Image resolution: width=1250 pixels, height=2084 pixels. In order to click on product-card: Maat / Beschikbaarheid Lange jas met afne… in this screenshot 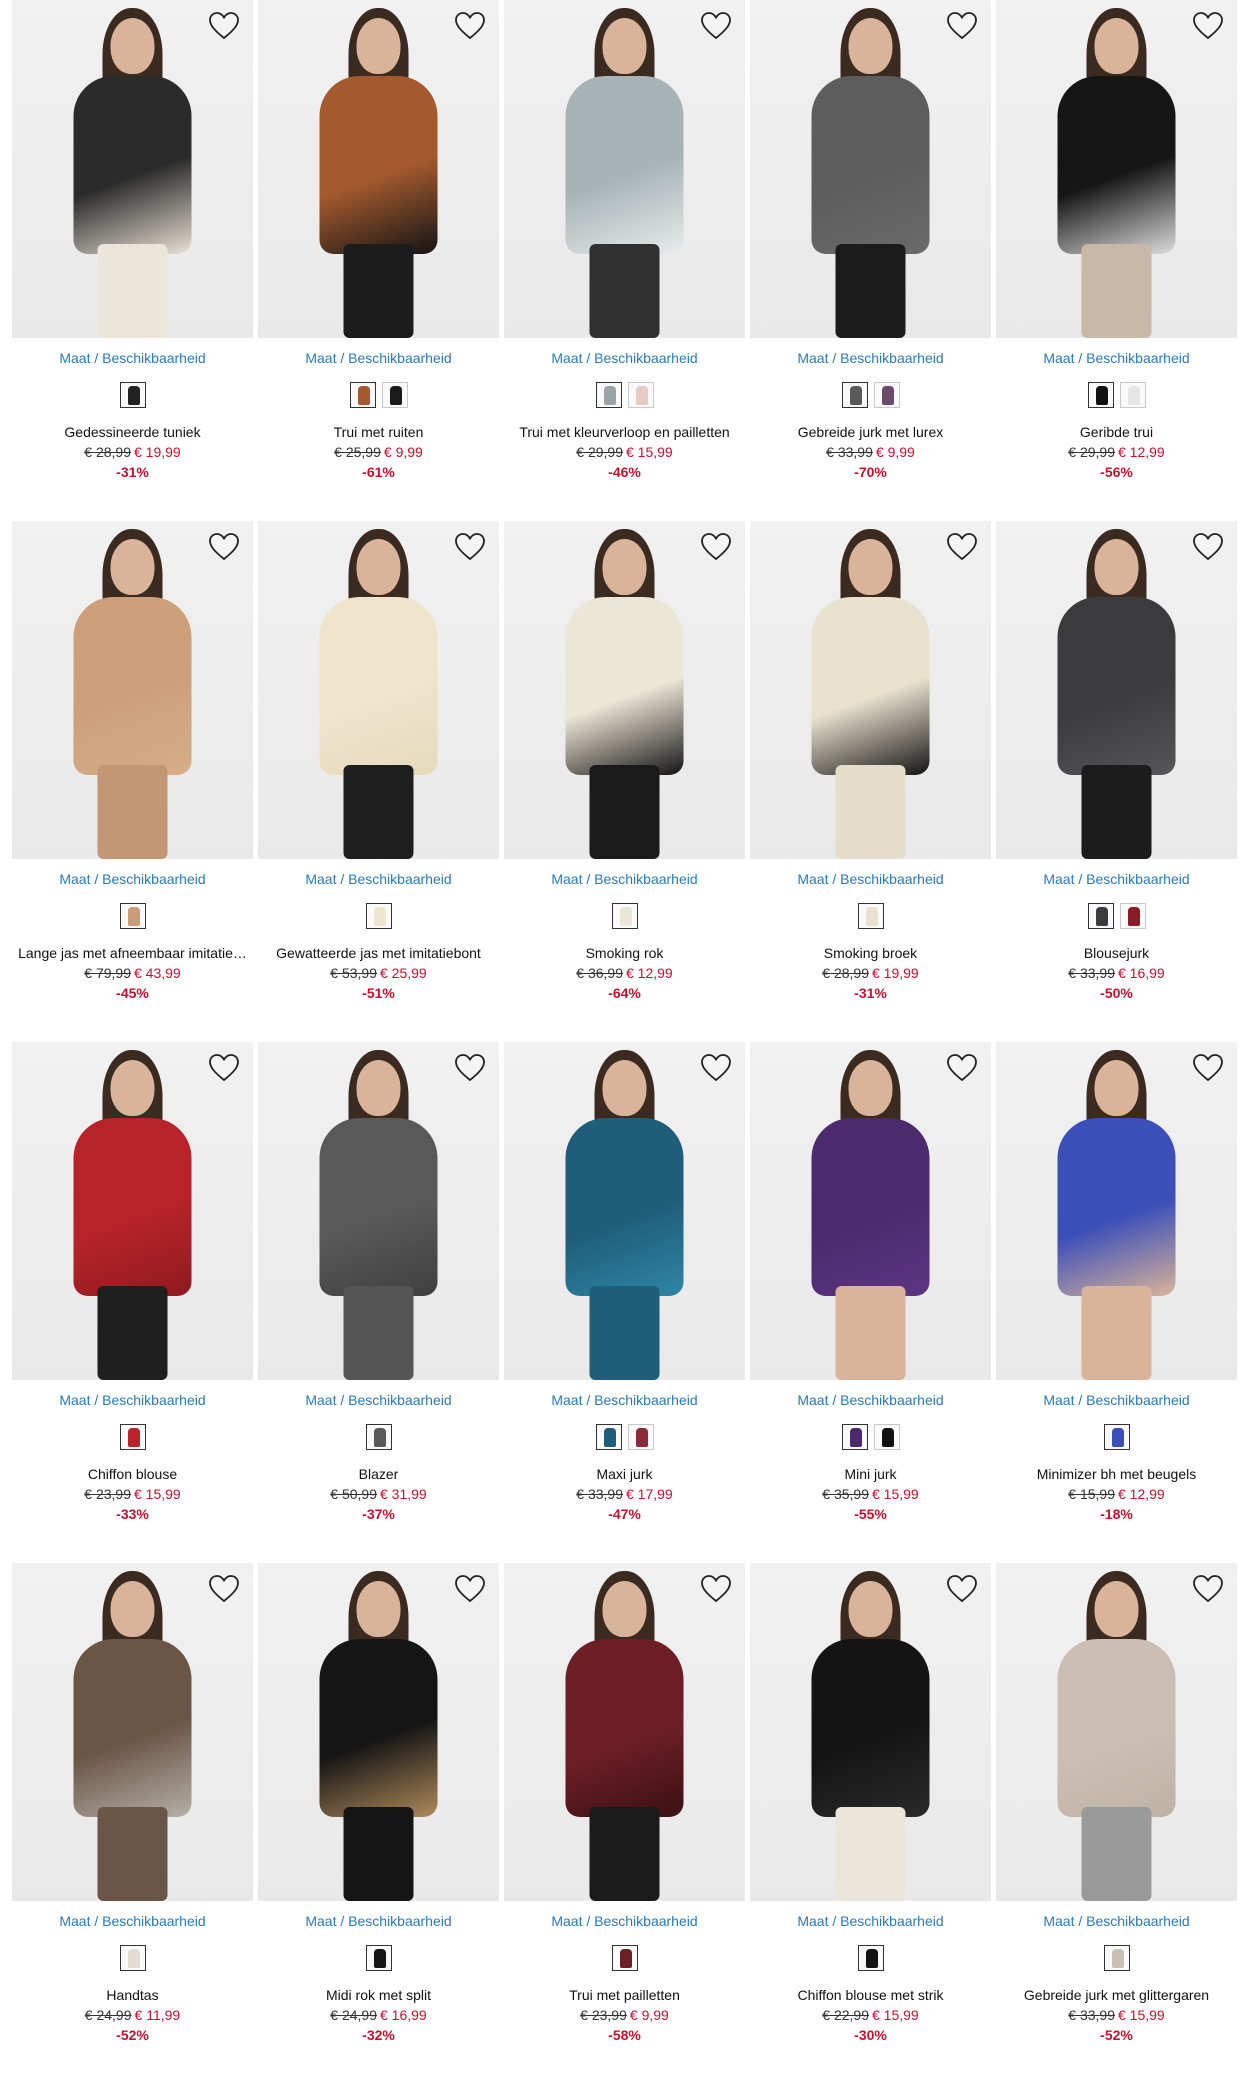, I will do `click(132, 781)`.